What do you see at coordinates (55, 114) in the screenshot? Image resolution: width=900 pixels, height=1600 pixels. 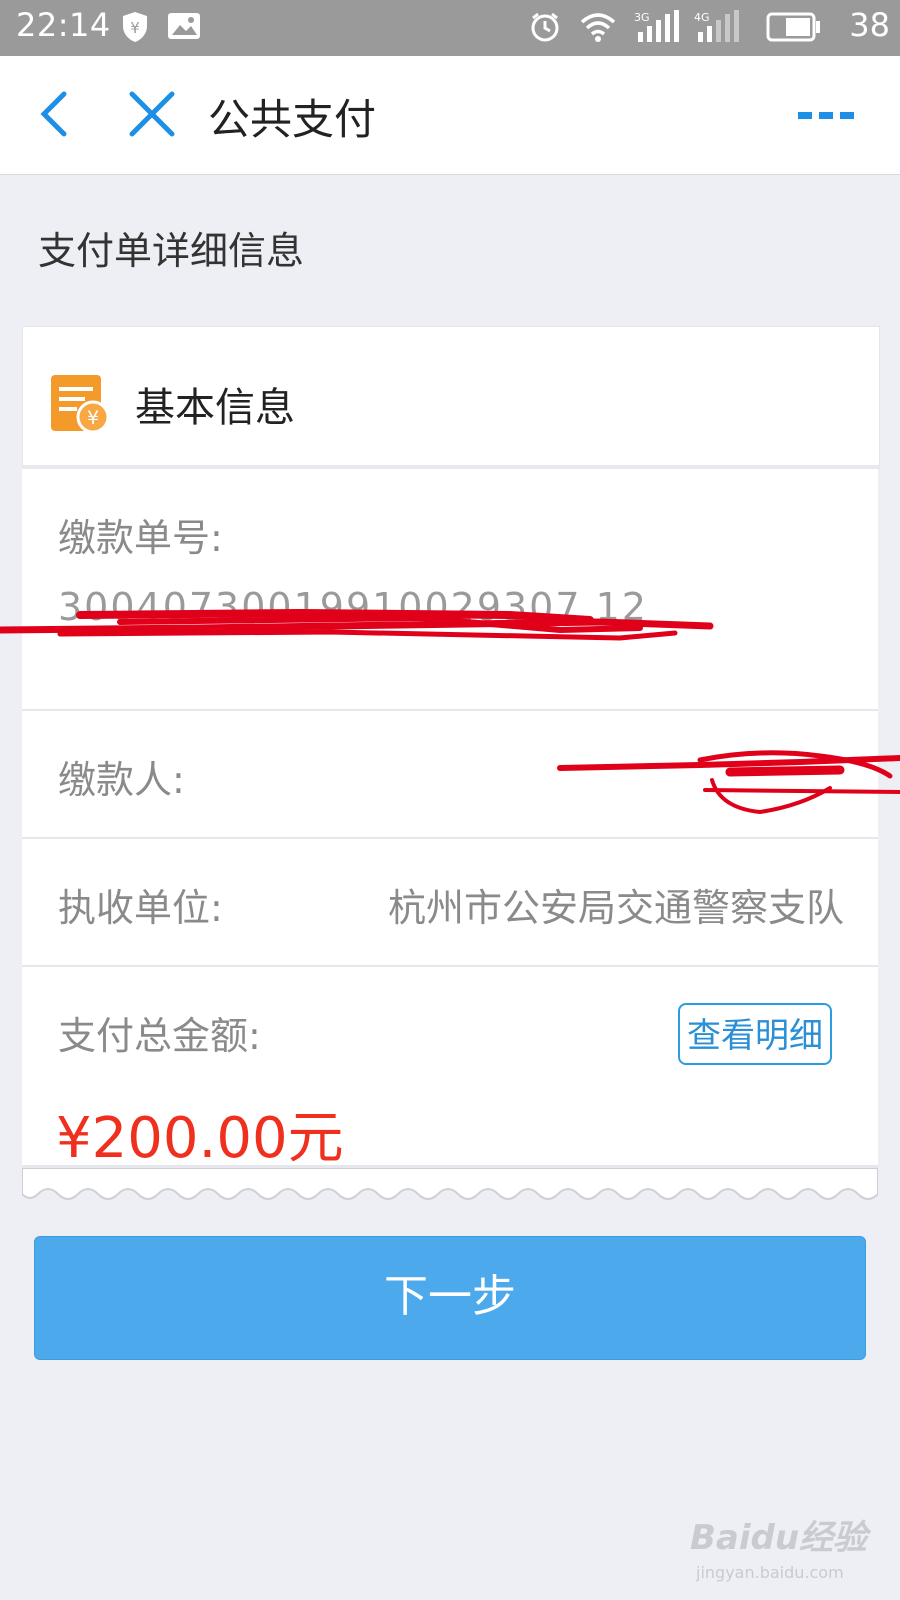 I see `back-arrow-icon` at bounding box center [55, 114].